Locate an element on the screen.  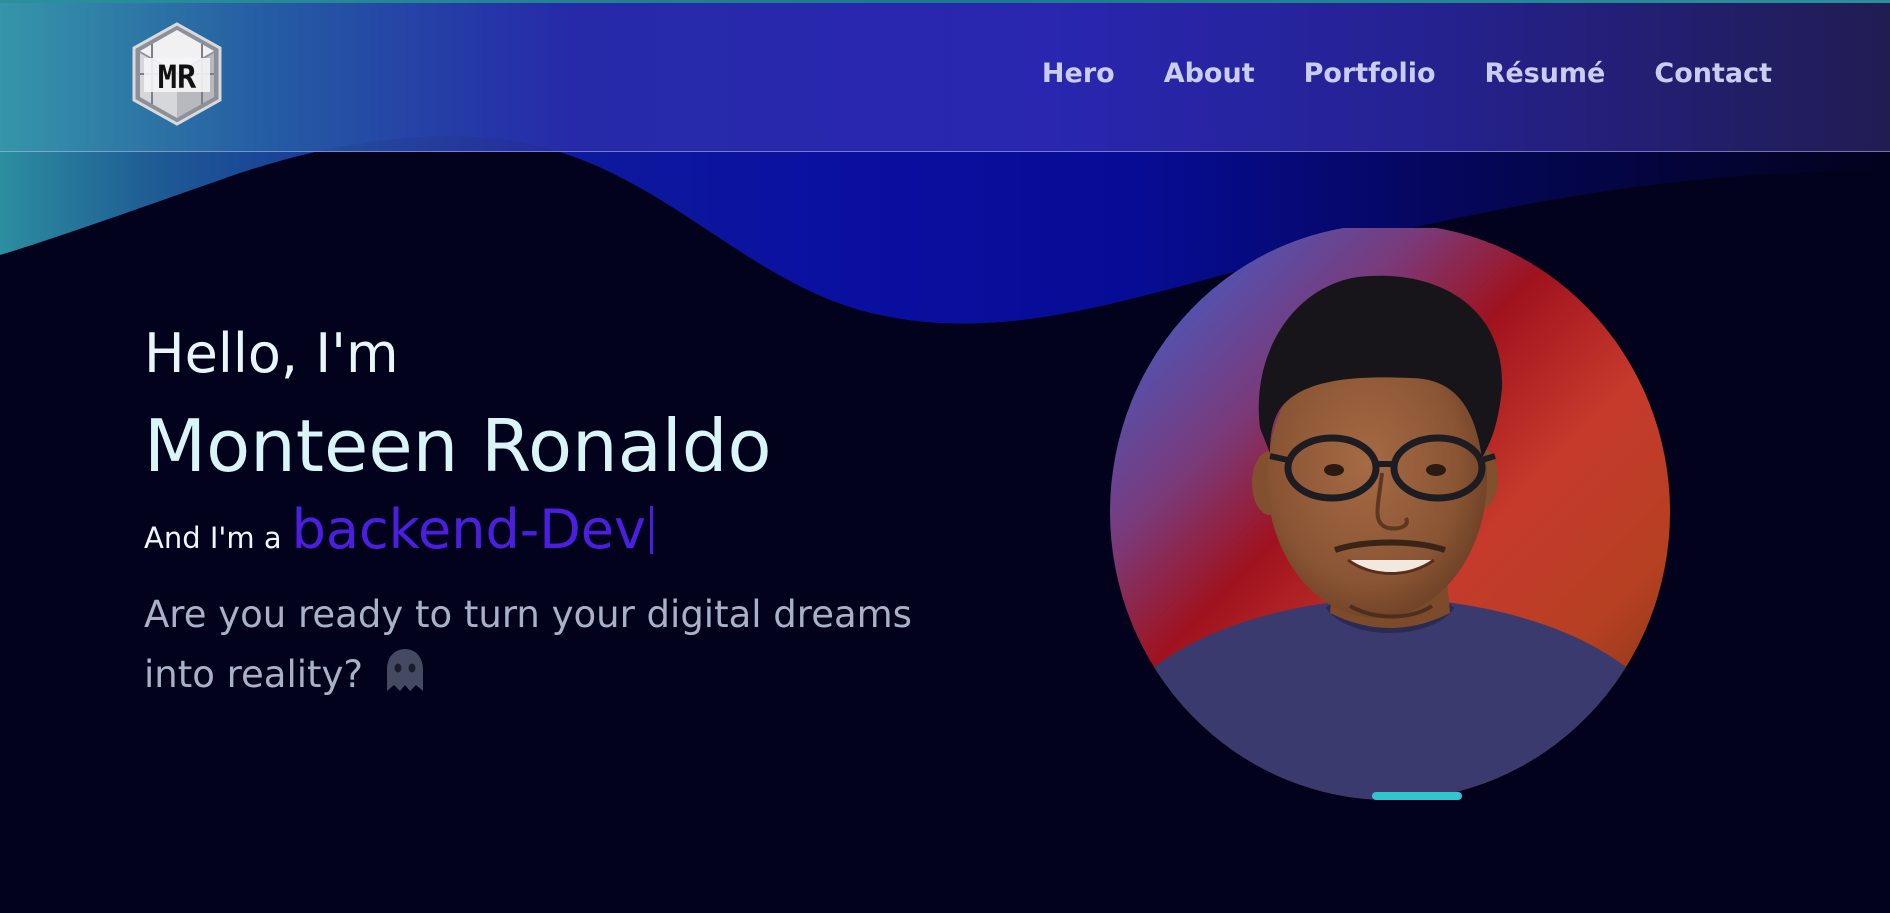
logo-text: MR is located at coordinates (177, 77).